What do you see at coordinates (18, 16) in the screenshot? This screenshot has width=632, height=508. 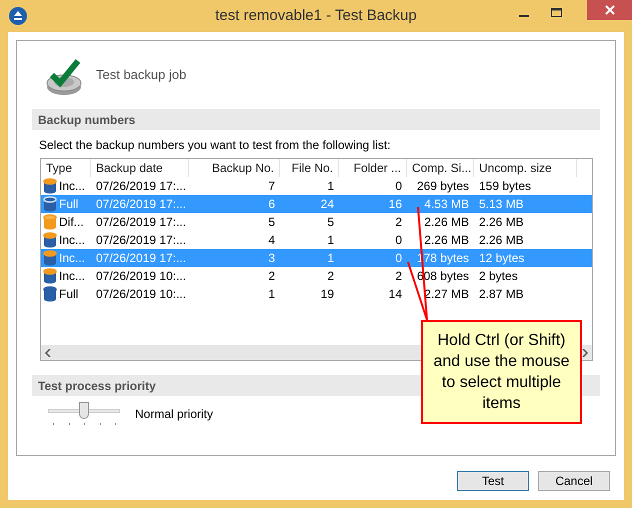 I see `eject-icon` at bounding box center [18, 16].